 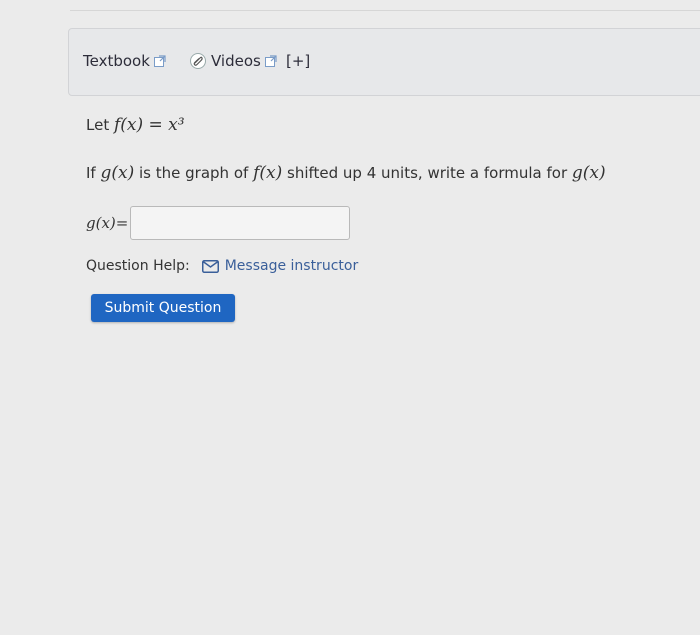 I want to click on videos-label: Videos, so click(x=236, y=61).